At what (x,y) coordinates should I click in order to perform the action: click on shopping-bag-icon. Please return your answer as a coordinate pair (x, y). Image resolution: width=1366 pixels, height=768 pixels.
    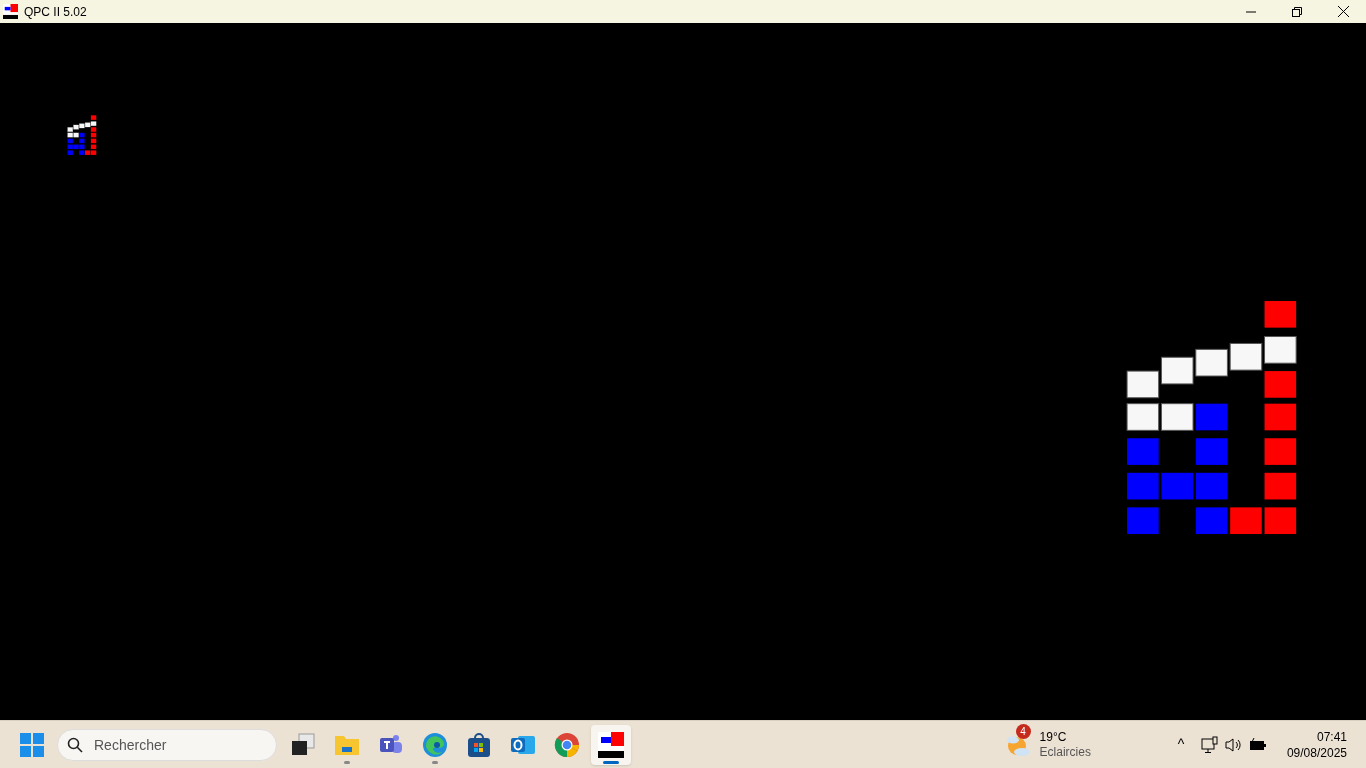
    Looking at the image, I should click on (479, 744).